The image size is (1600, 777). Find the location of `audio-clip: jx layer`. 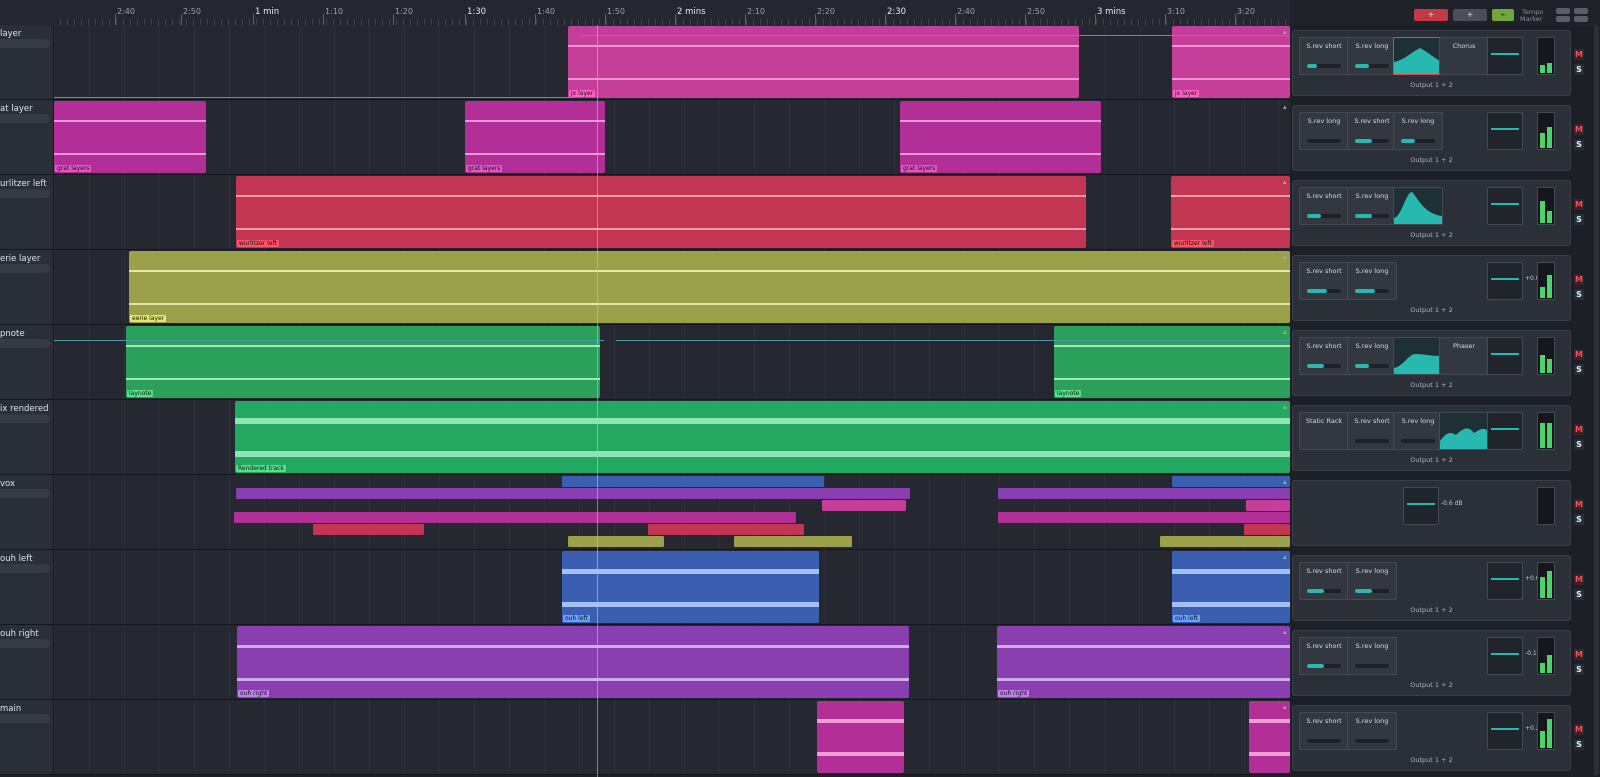

audio-clip: jx layer is located at coordinates (823, 62).